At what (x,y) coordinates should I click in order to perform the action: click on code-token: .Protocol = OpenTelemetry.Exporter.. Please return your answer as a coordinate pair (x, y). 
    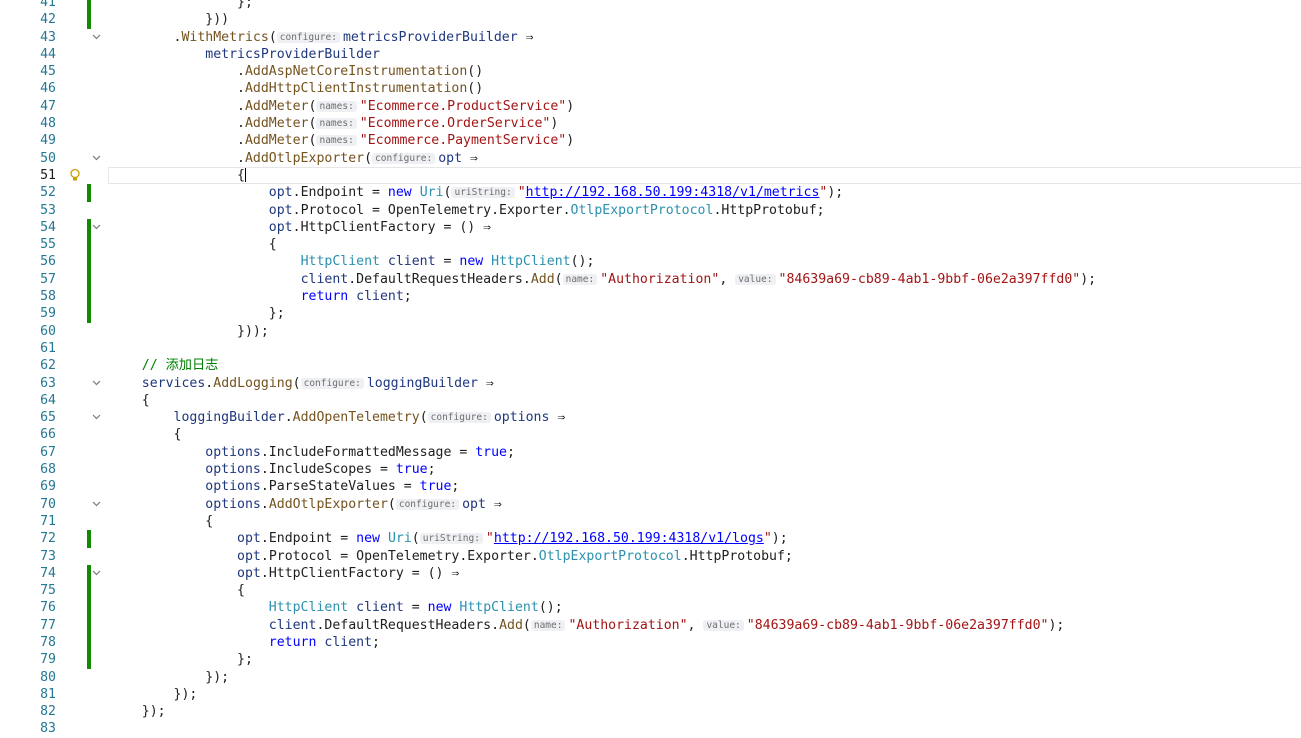
    Looking at the image, I should click on (399, 556).